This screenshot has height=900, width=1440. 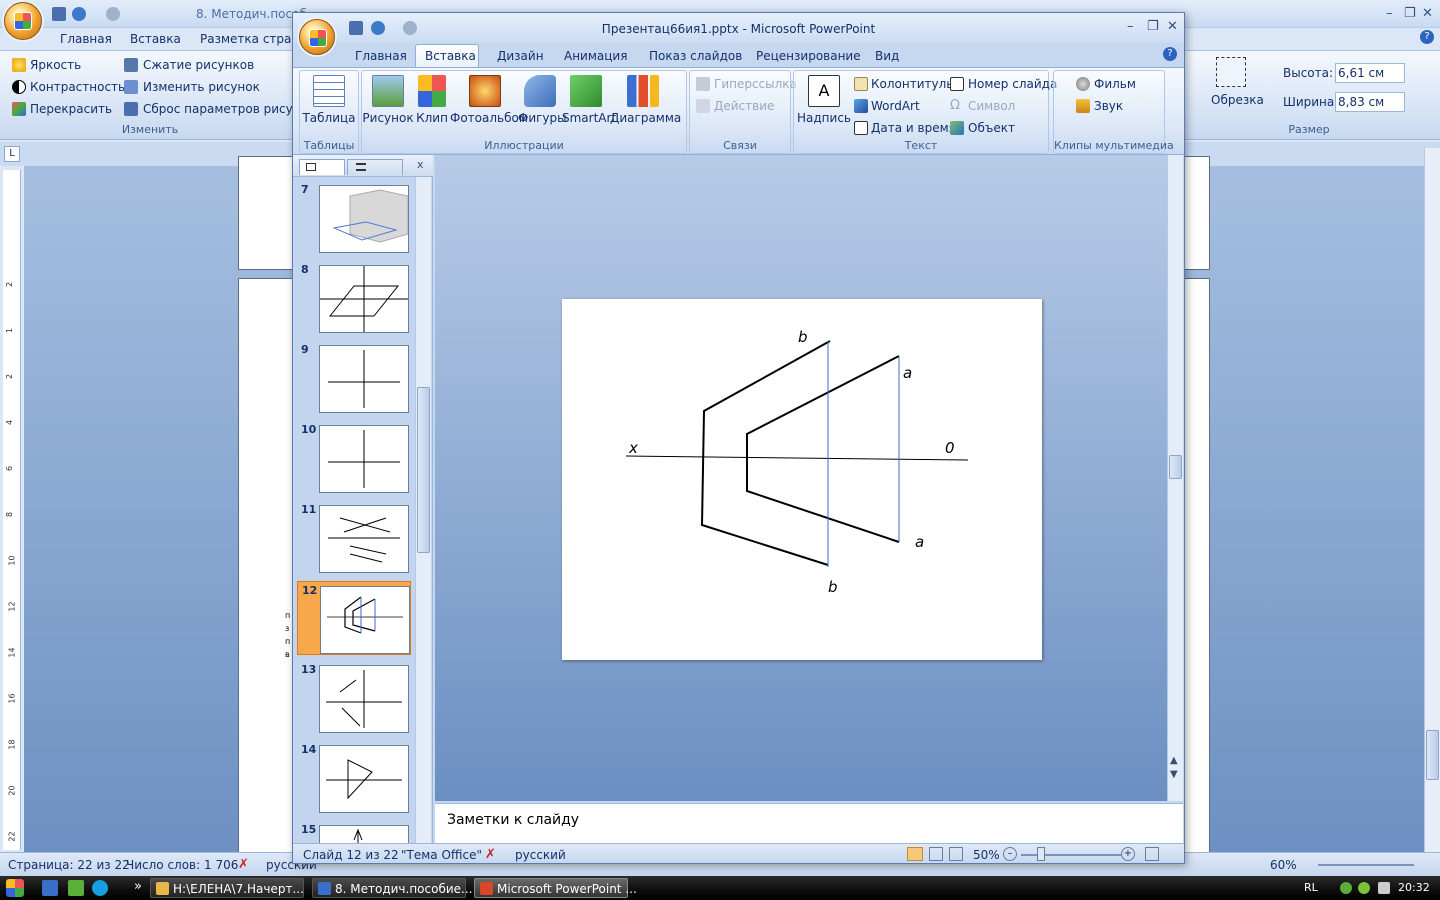 What do you see at coordinates (1010, 854) in the screenshot?
I see `zoom-out-icon: –` at bounding box center [1010, 854].